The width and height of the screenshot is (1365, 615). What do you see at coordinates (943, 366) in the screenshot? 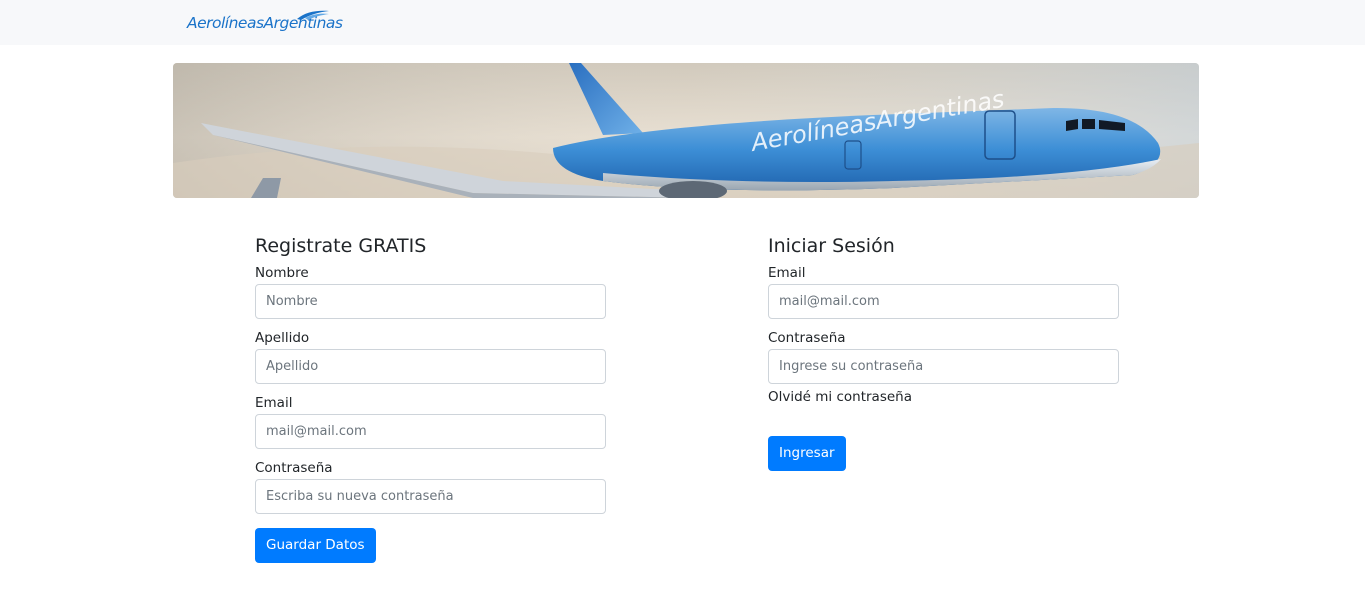
I see `login-password-input` at bounding box center [943, 366].